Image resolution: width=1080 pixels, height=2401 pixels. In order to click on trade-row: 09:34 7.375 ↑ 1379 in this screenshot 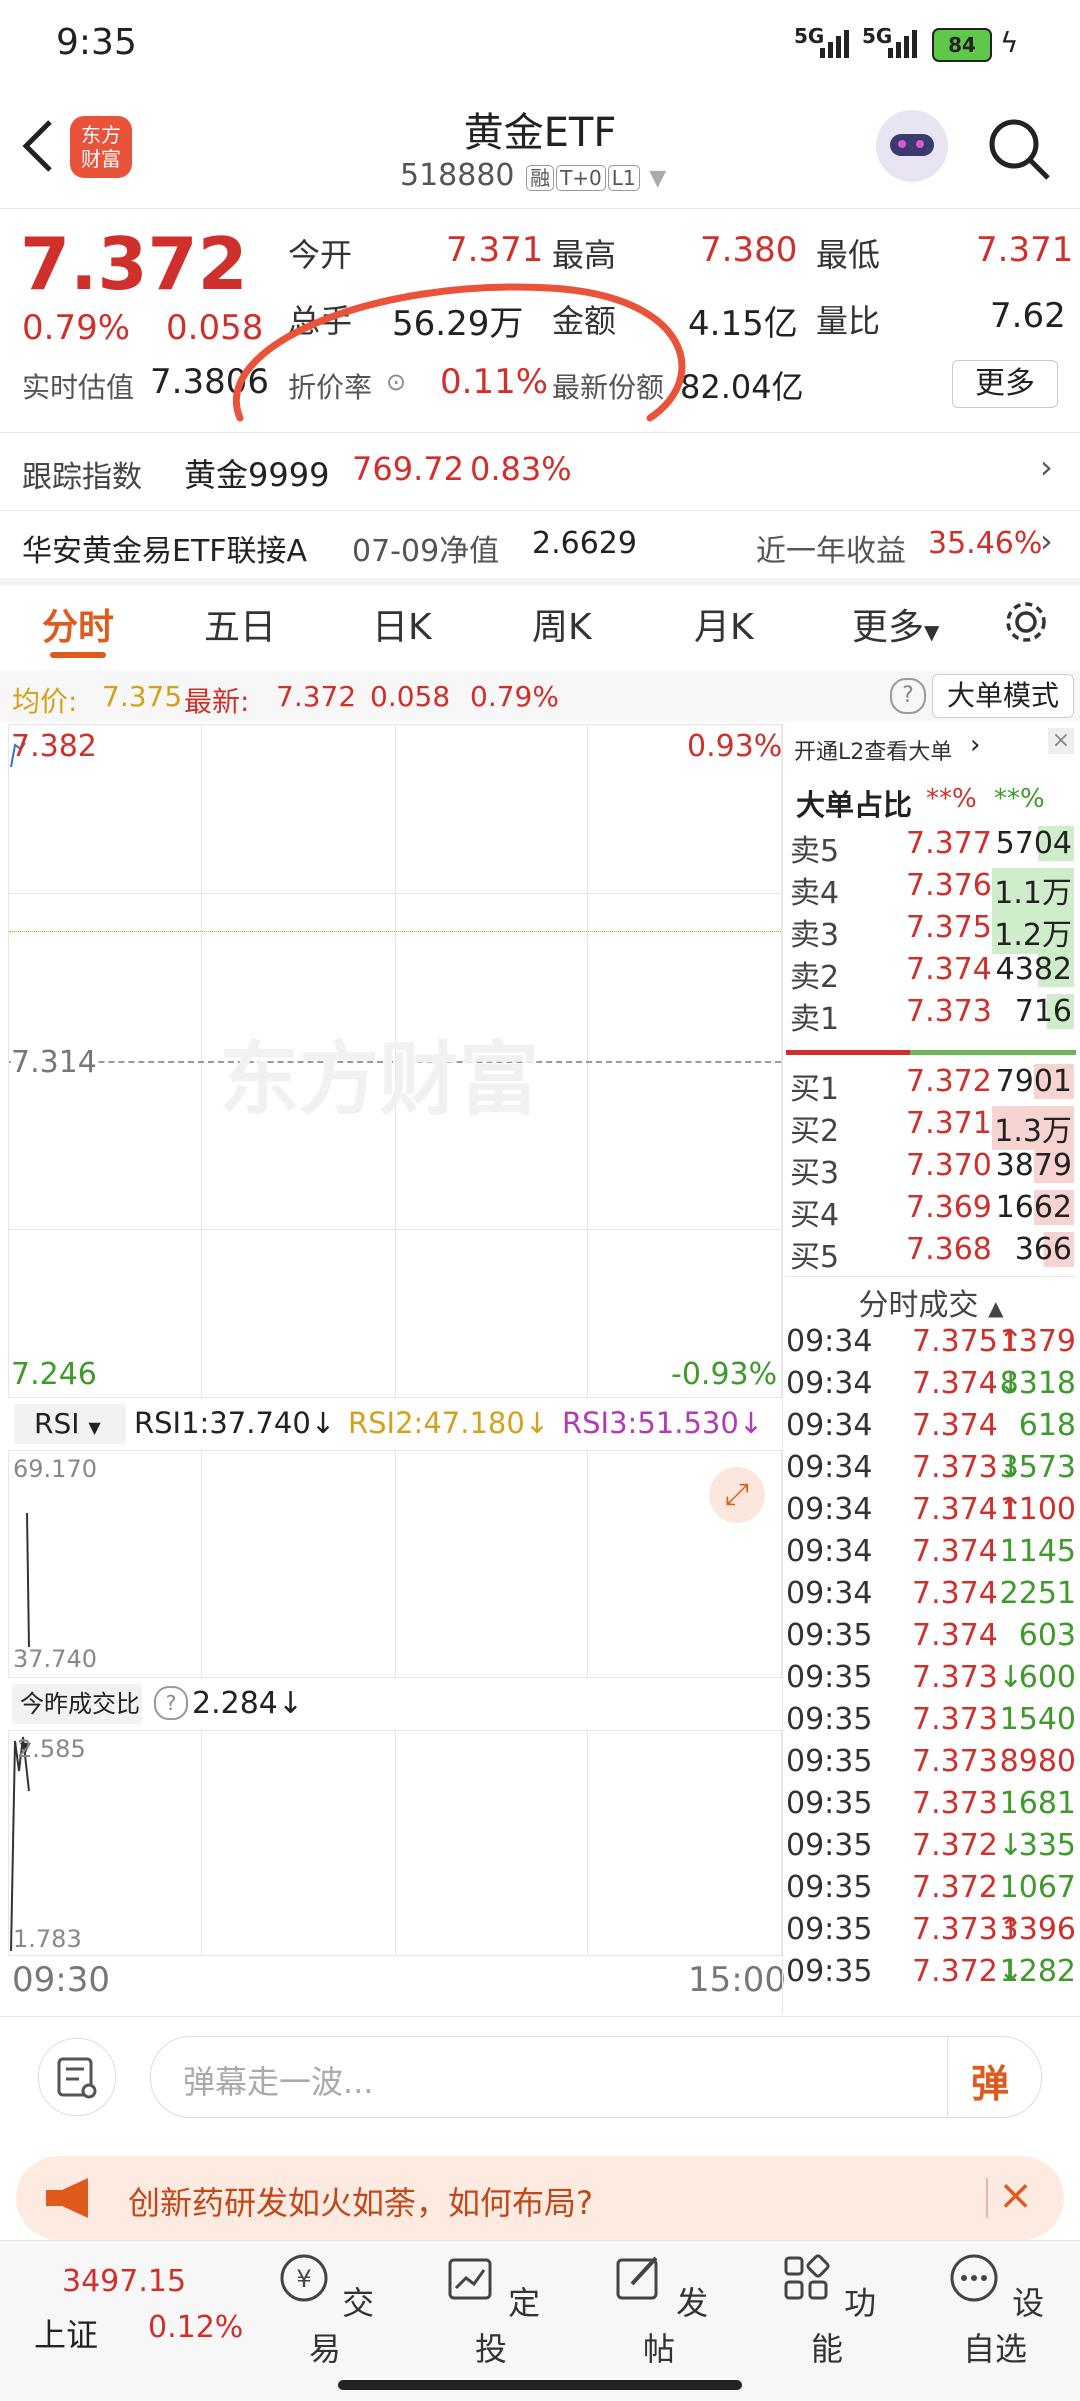, I will do `click(933, 1345)`.